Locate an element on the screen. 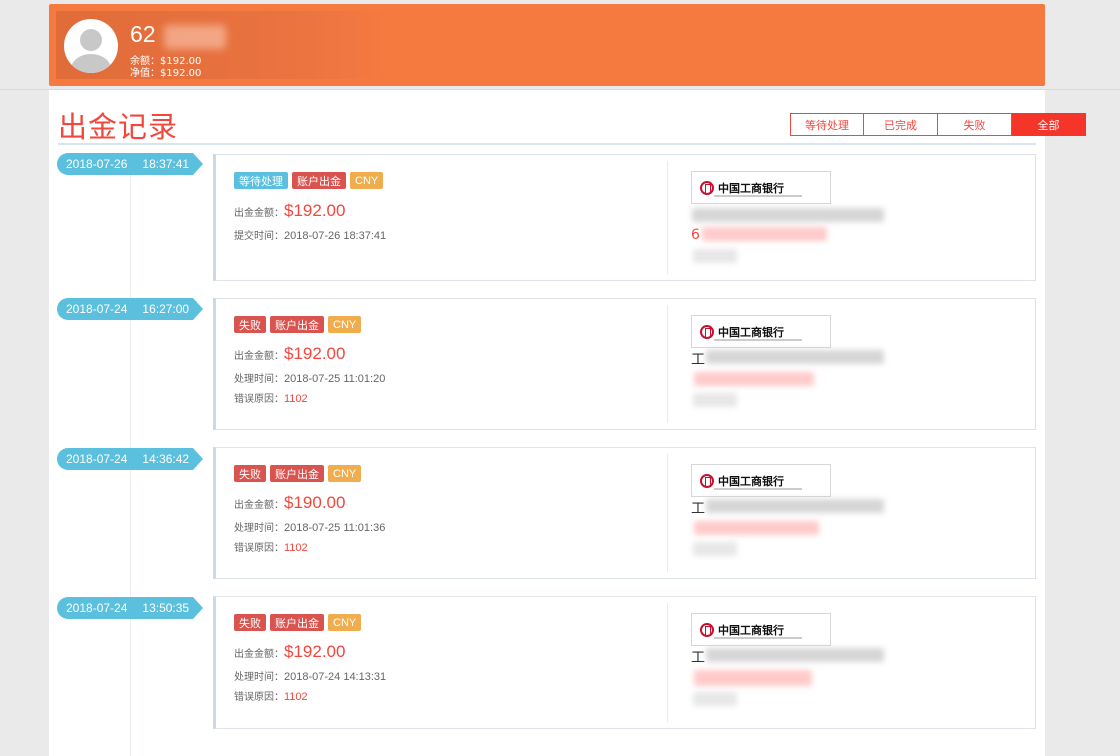  time-value: 2018-07-25 11:01:36 is located at coordinates (335, 528).